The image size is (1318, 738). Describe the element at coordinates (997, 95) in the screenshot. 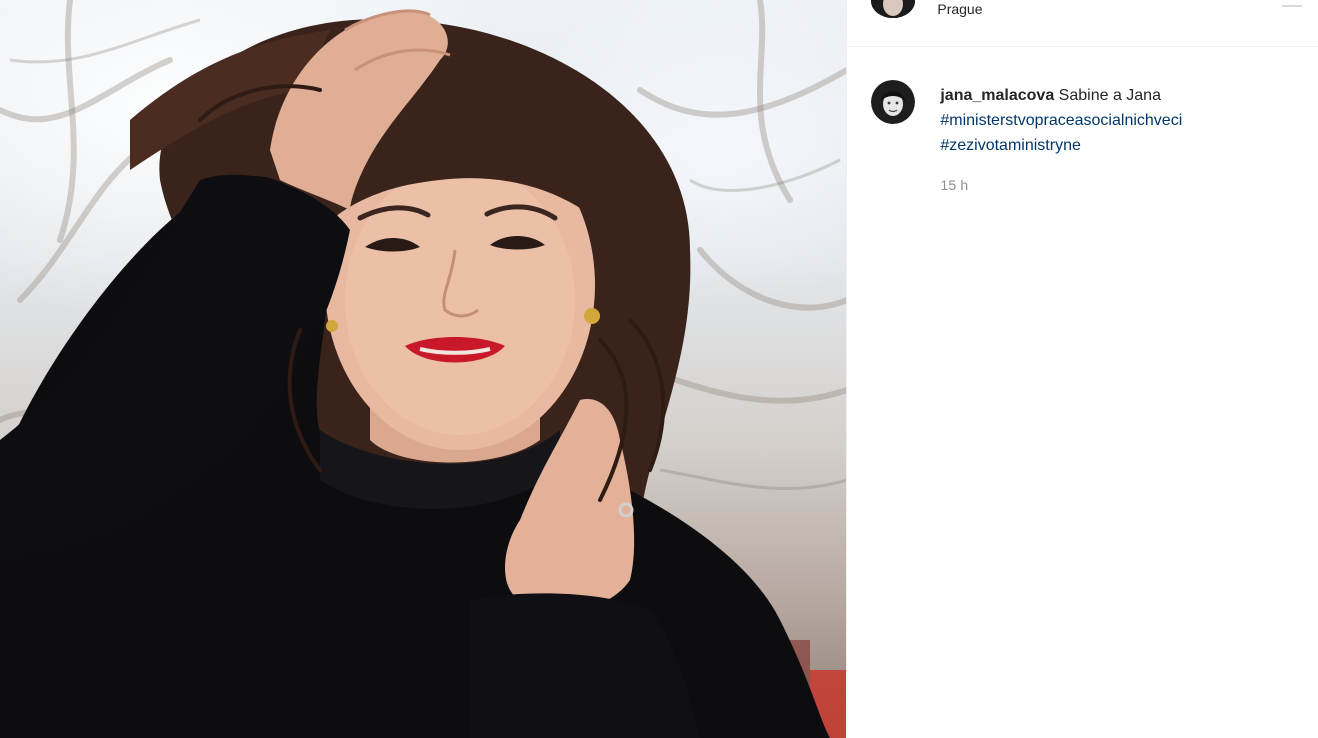

I see `author-username: jana_malacova` at that location.